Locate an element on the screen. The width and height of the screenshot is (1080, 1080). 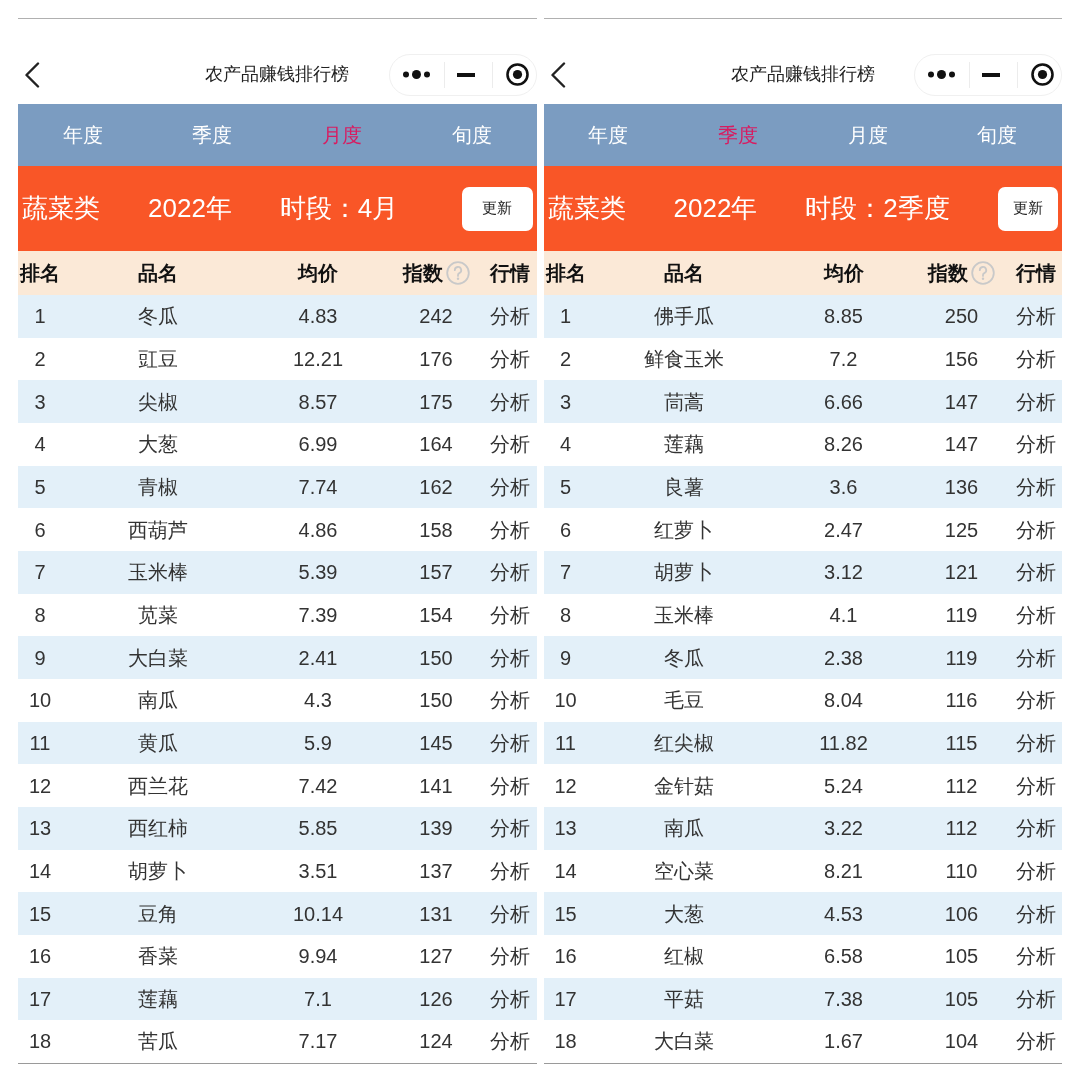
average-price: 7.2 is located at coordinates (843, 359).